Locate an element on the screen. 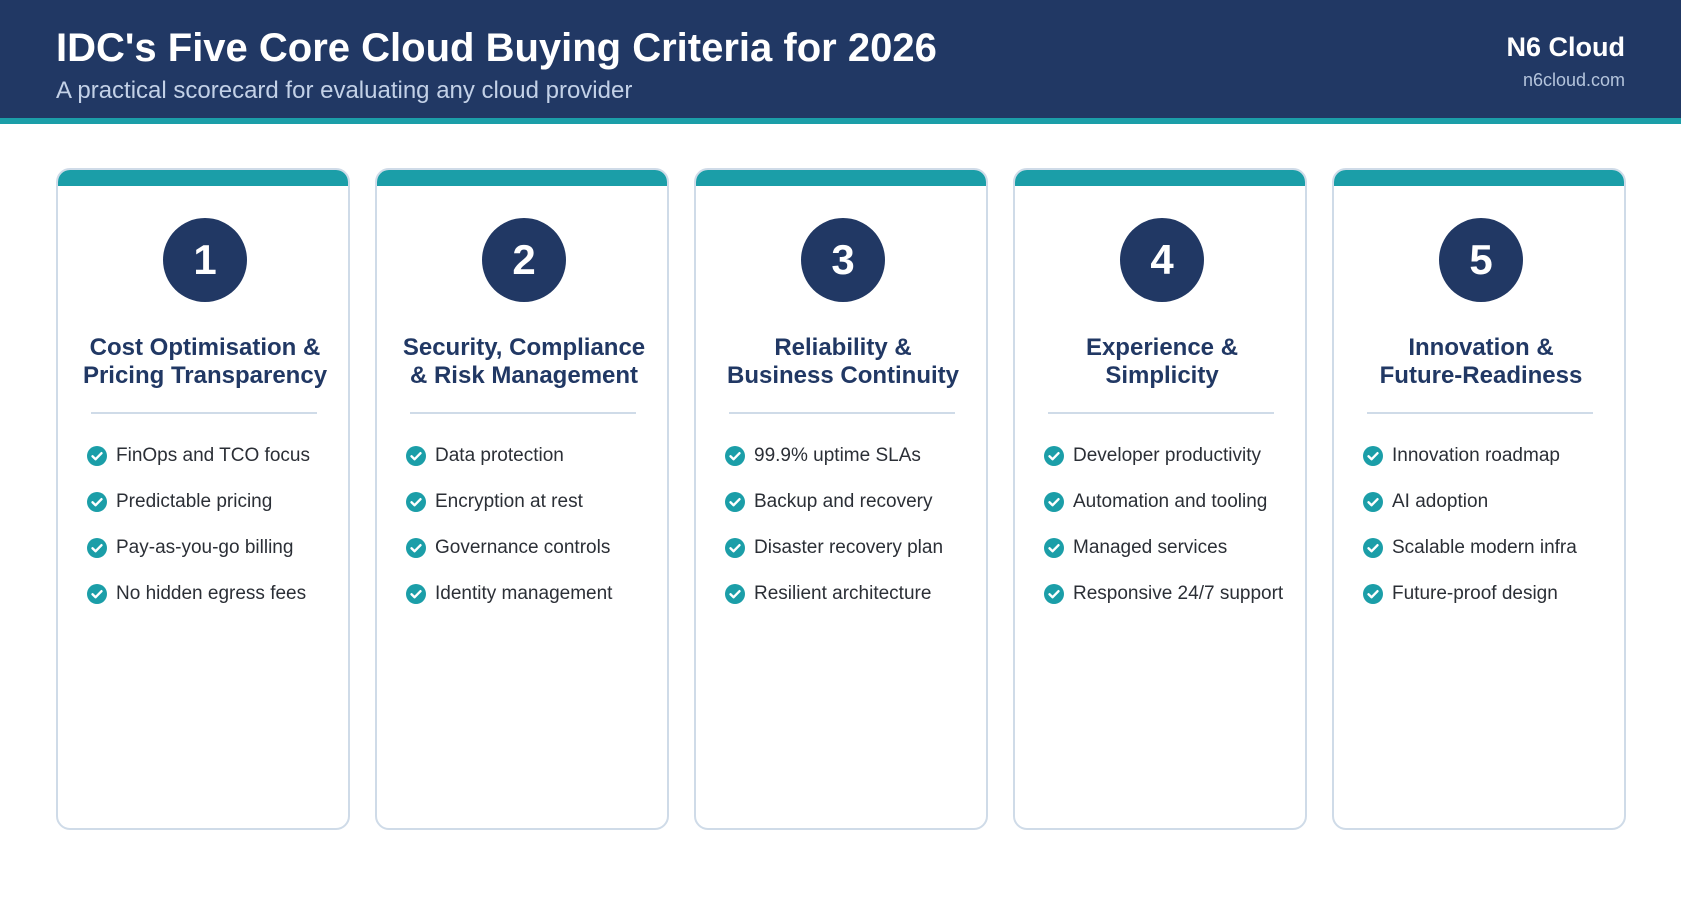 The height and width of the screenshot is (901, 1681). criteria-title-line: Cost Optimisation & is located at coordinates (205, 347).